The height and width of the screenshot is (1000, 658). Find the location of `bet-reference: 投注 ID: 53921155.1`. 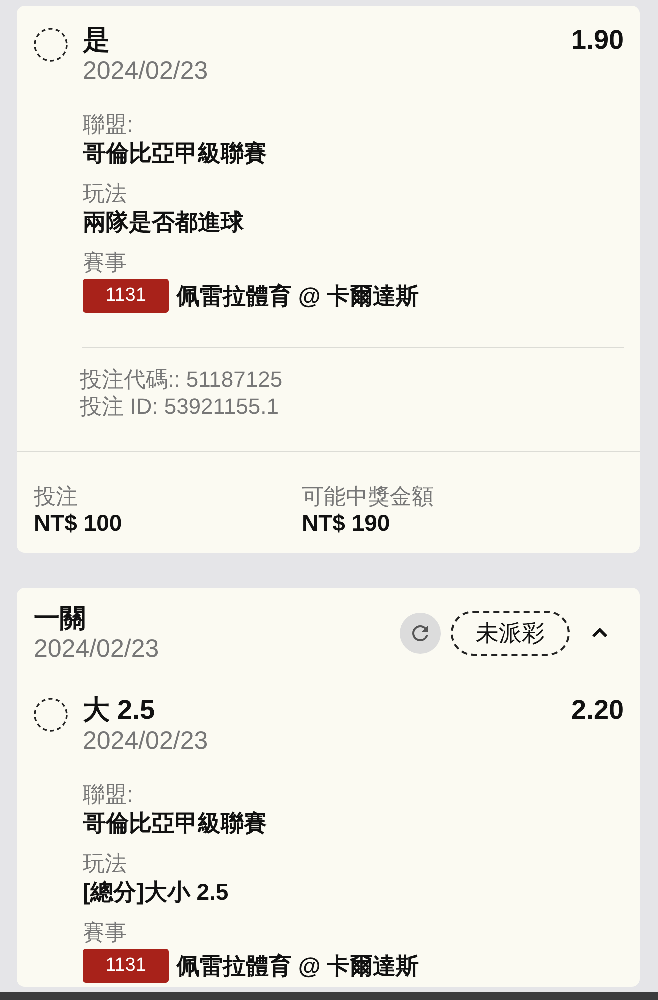

bet-reference: 投注 ID: 53921155.1 is located at coordinates (179, 406).